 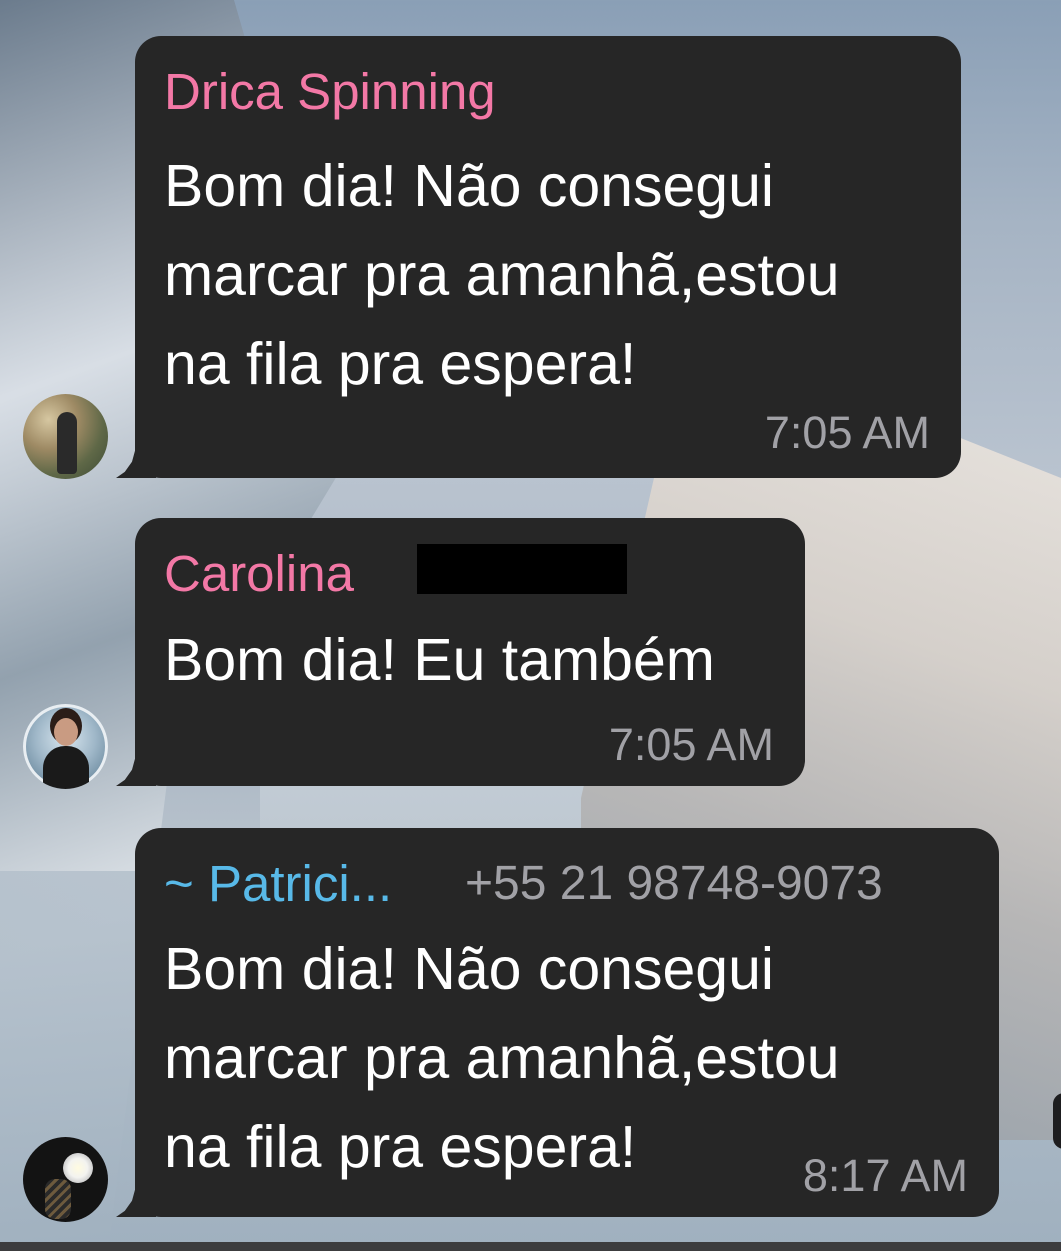 What do you see at coordinates (259, 574) in the screenshot?
I see `message-sender-name: Carolina` at bounding box center [259, 574].